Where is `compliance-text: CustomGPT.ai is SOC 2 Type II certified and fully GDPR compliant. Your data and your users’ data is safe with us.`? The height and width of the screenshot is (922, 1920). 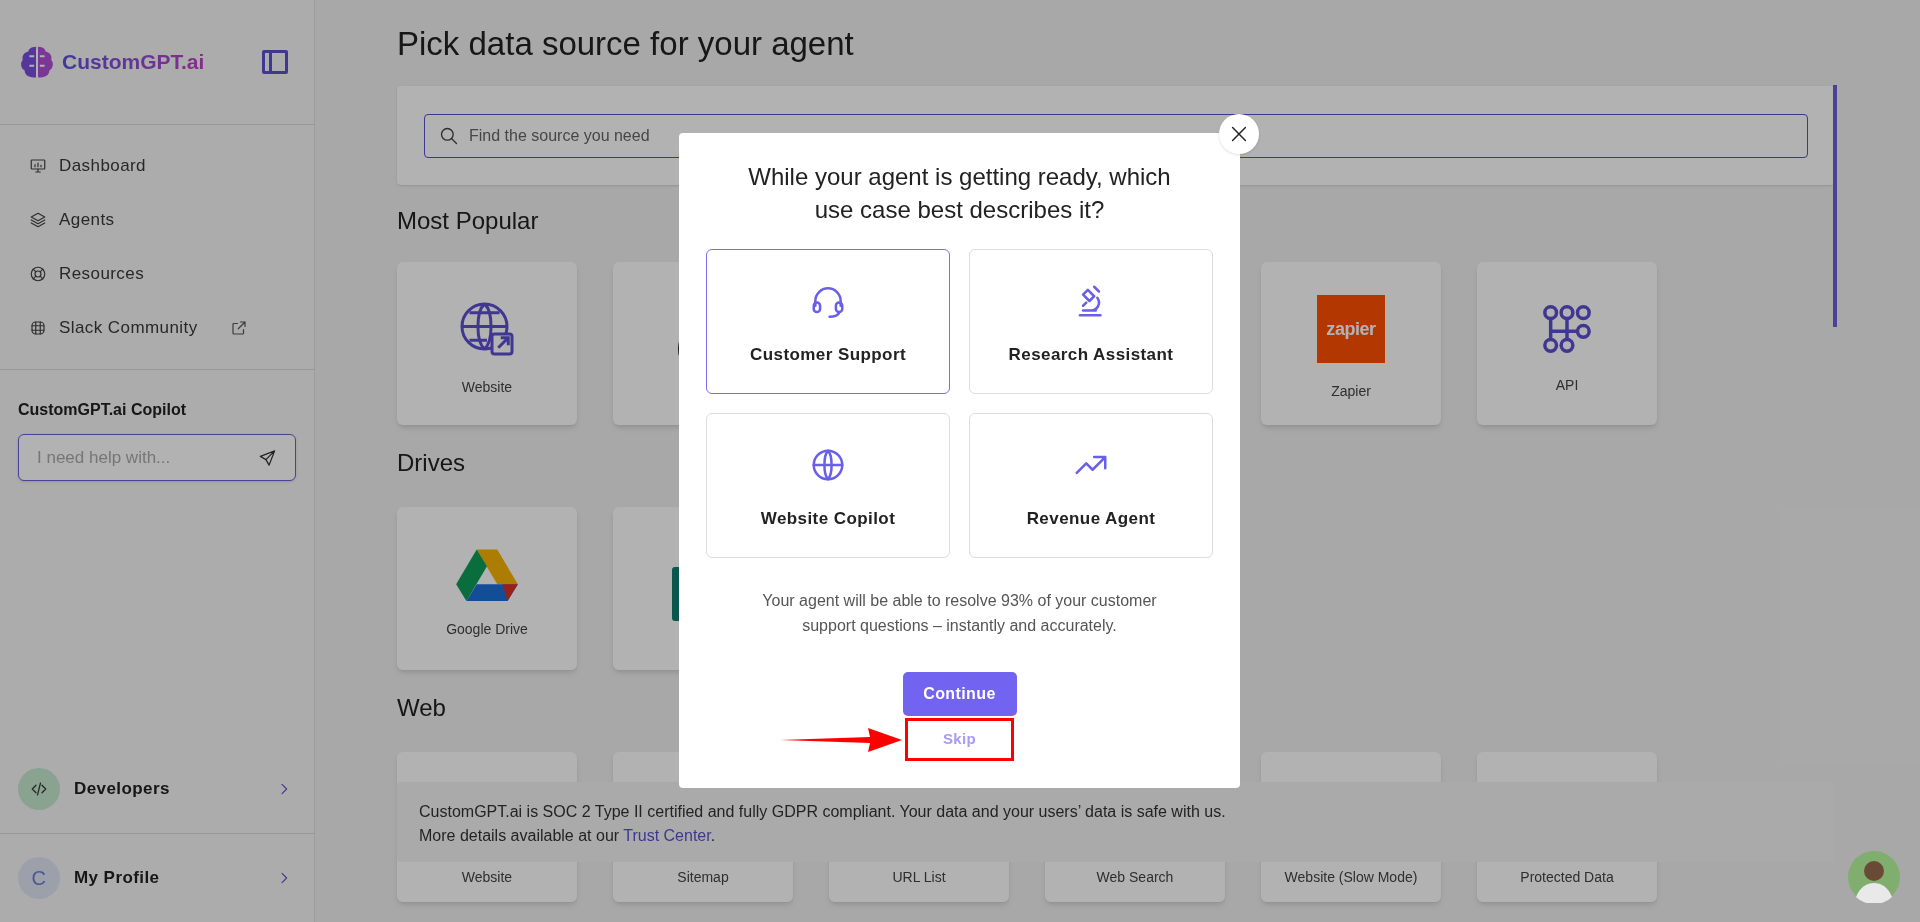
compliance-text: CustomGPT.ai is SOC 2 Type II certified and fully GDPR compliant. Your data and your users’ data is safe with us. is located at coordinates (823, 812).